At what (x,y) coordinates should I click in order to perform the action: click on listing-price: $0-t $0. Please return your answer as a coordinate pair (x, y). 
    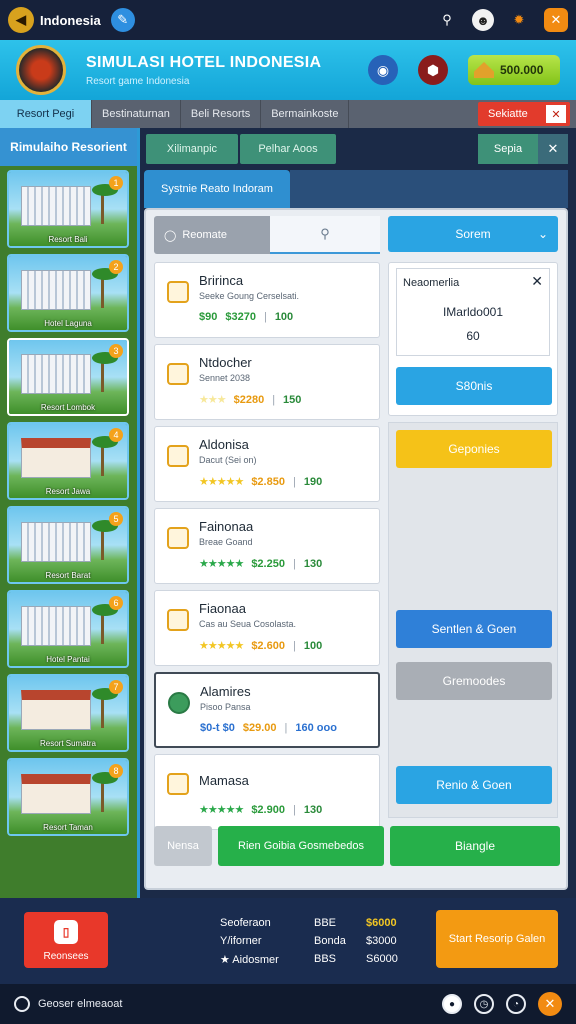
    Looking at the image, I should click on (217, 728).